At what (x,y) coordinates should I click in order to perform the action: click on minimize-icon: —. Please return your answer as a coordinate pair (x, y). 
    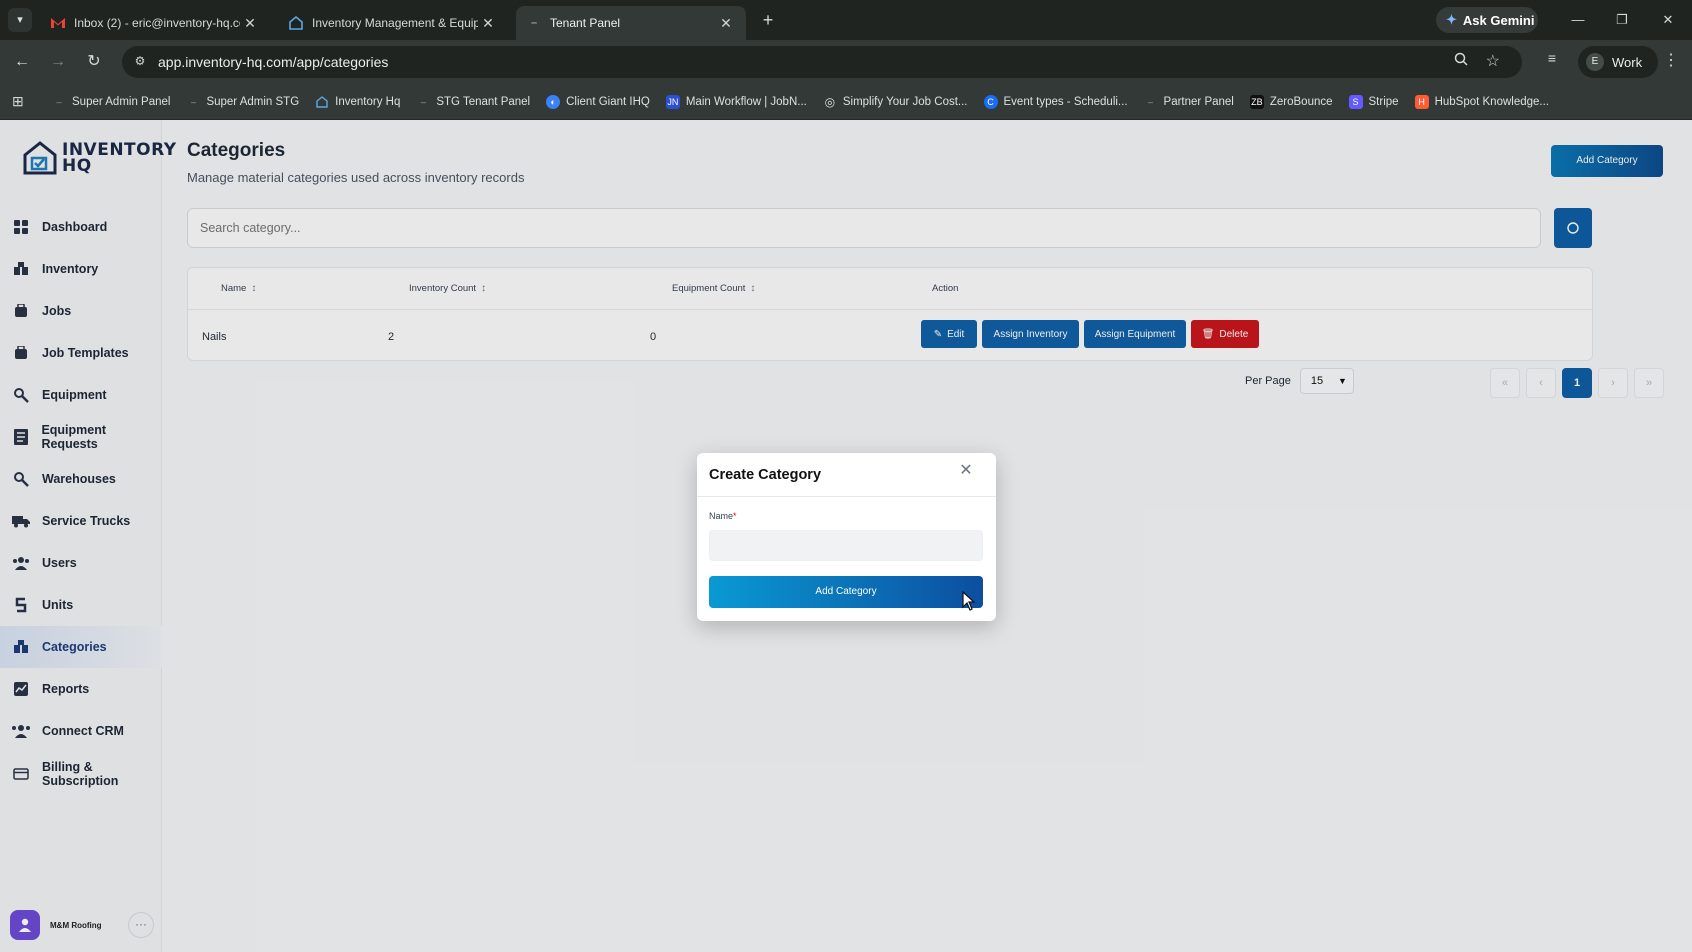
    Looking at the image, I should click on (1578, 20).